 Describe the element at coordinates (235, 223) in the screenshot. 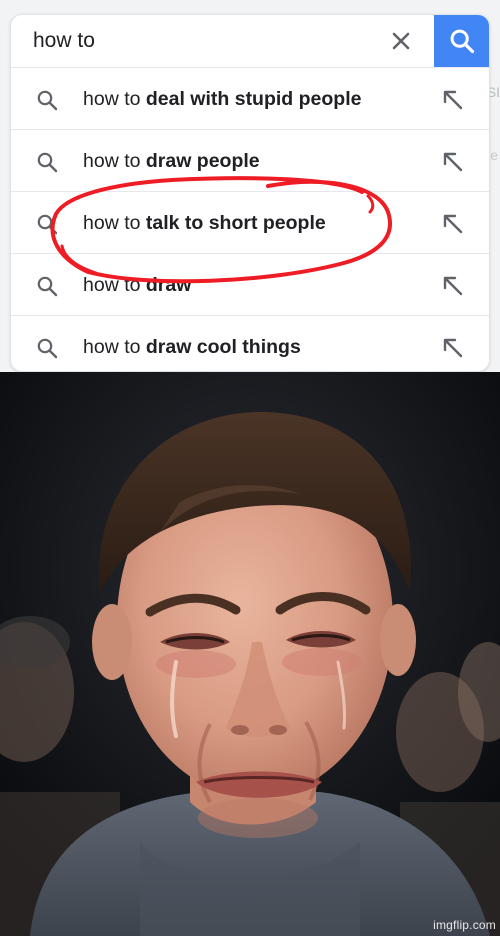

I see `suggestion-completion: talk to short people` at that location.